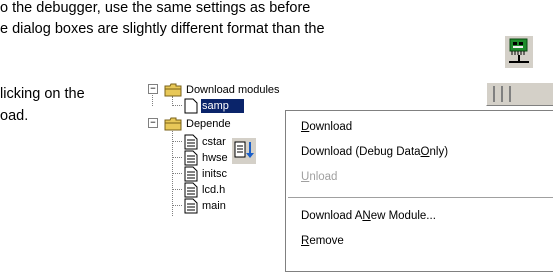 This screenshot has width=553, height=272. I want to click on menu-item-download-debug-data-only: Download (Debug Data Only), so click(419, 152).